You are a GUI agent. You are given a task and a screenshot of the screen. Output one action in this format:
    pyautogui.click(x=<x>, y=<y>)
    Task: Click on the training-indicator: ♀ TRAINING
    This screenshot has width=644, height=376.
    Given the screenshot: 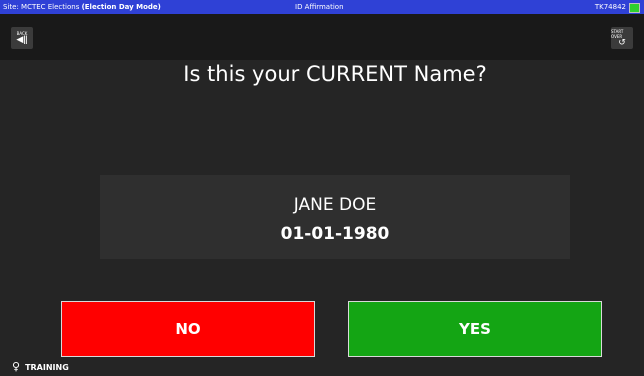 What is the action you would take?
    pyautogui.click(x=40, y=367)
    